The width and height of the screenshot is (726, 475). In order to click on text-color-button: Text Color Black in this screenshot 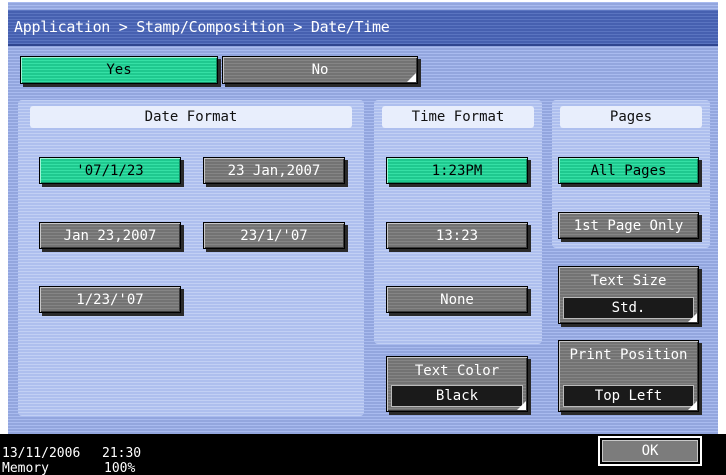, I will do `click(457, 384)`.